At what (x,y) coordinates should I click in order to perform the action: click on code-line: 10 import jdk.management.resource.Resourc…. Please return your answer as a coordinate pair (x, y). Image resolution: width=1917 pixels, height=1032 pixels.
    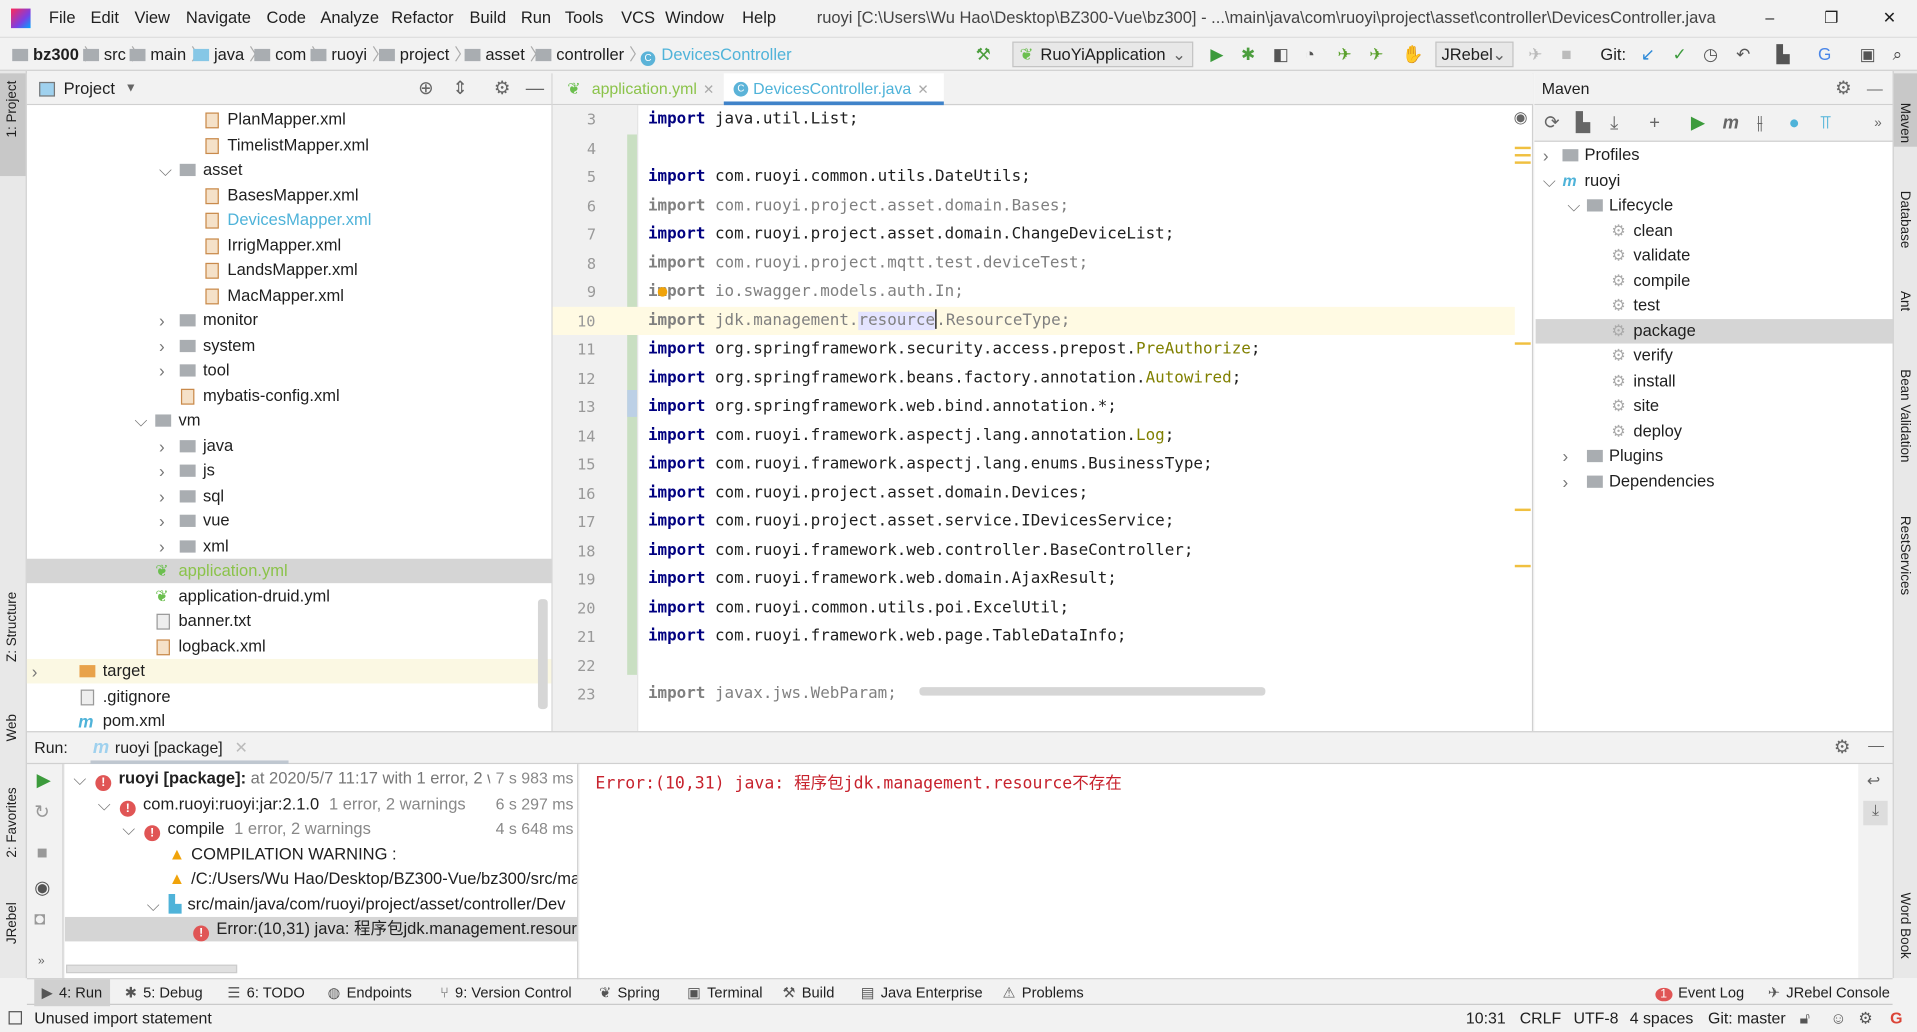
    Looking at the image, I should click on (1033, 320).